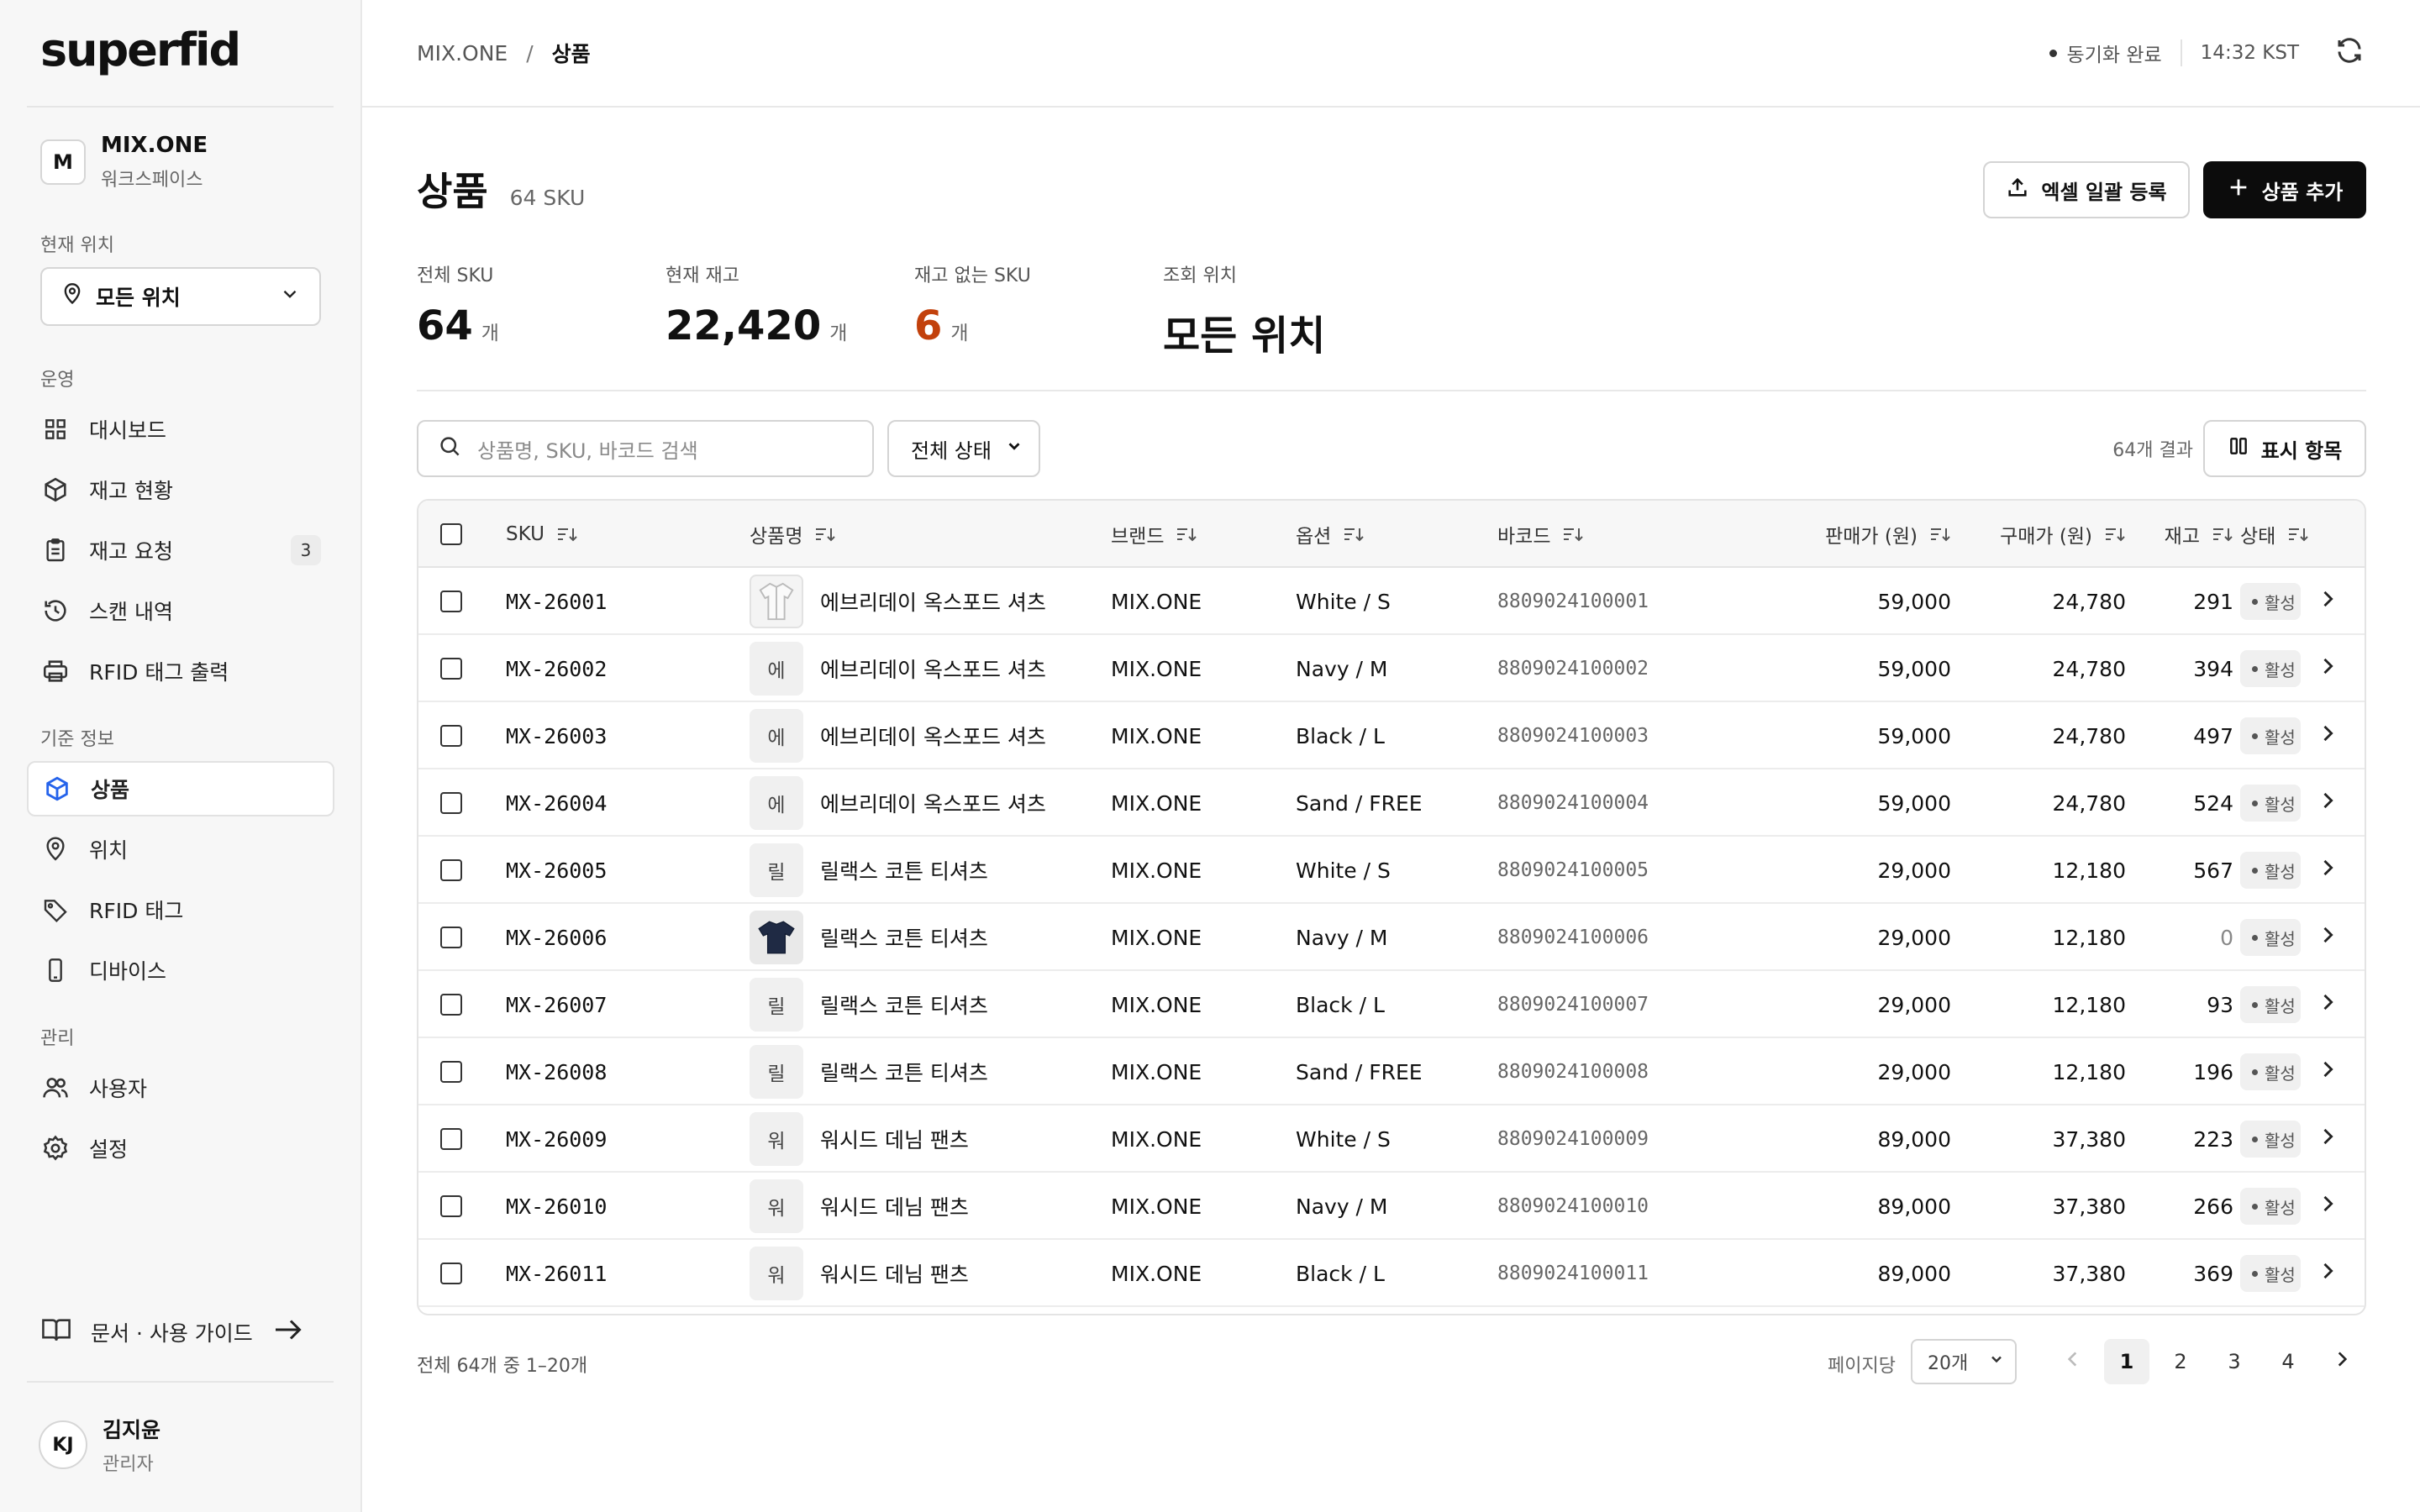 This screenshot has width=2420, height=1512. Describe the element at coordinates (2238, 448) in the screenshot. I see `columns-icon` at that location.